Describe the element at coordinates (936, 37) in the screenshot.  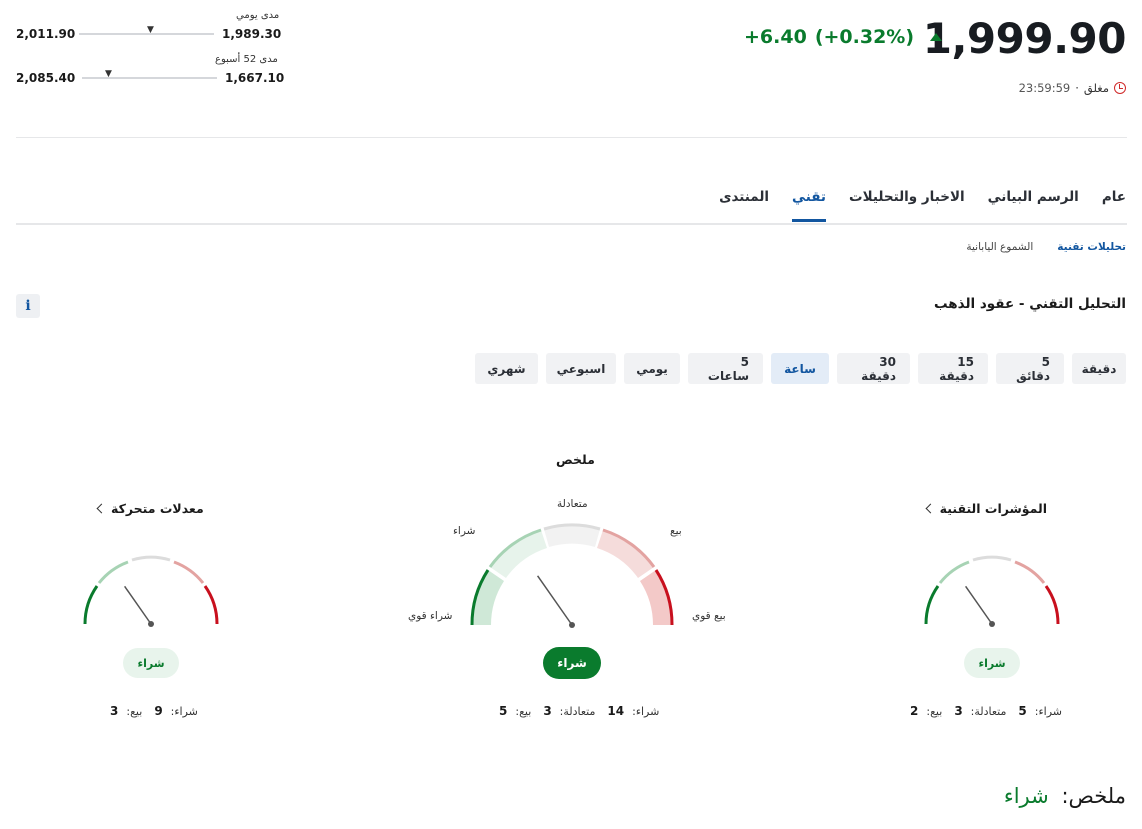
I see `up-arrow-icon` at that location.